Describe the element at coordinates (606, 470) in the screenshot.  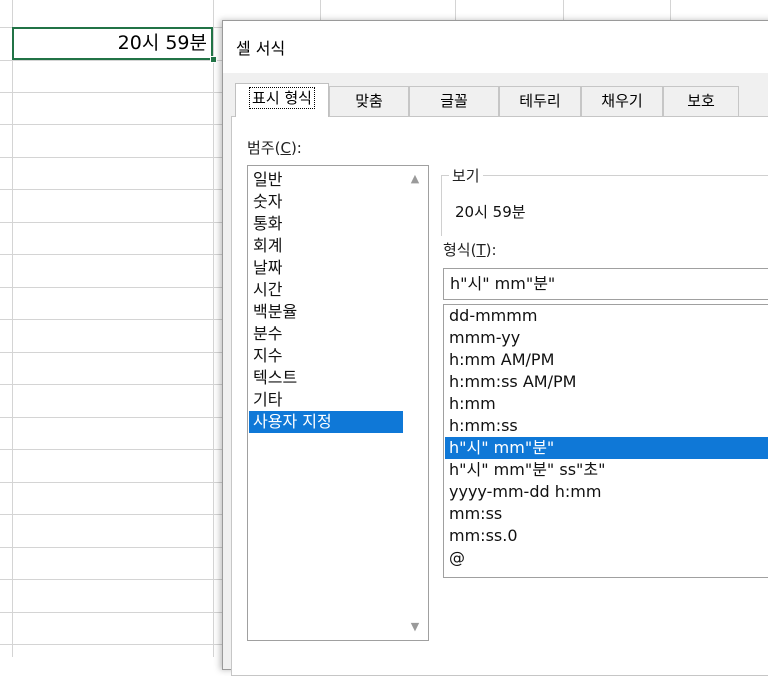
I see `format-item: h"시" mm"분" ss"초"` at that location.